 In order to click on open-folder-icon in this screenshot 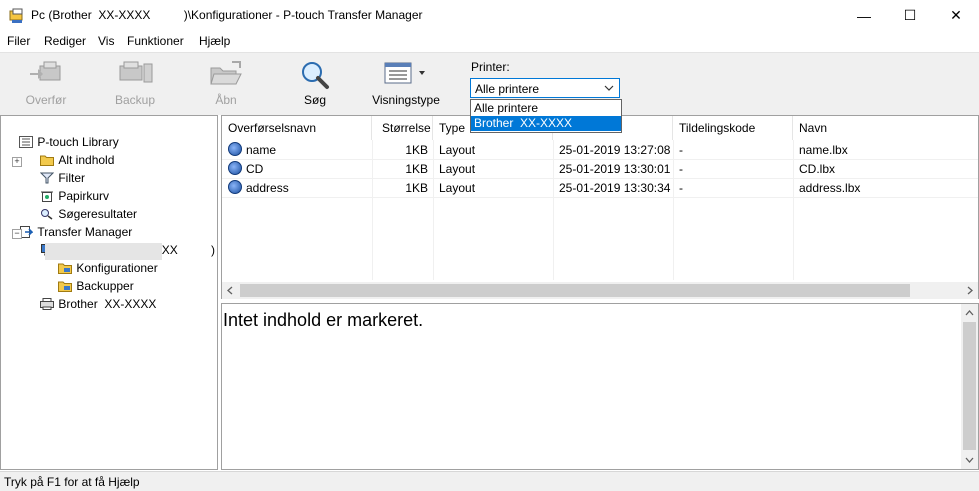, I will do `click(226, 73)`.